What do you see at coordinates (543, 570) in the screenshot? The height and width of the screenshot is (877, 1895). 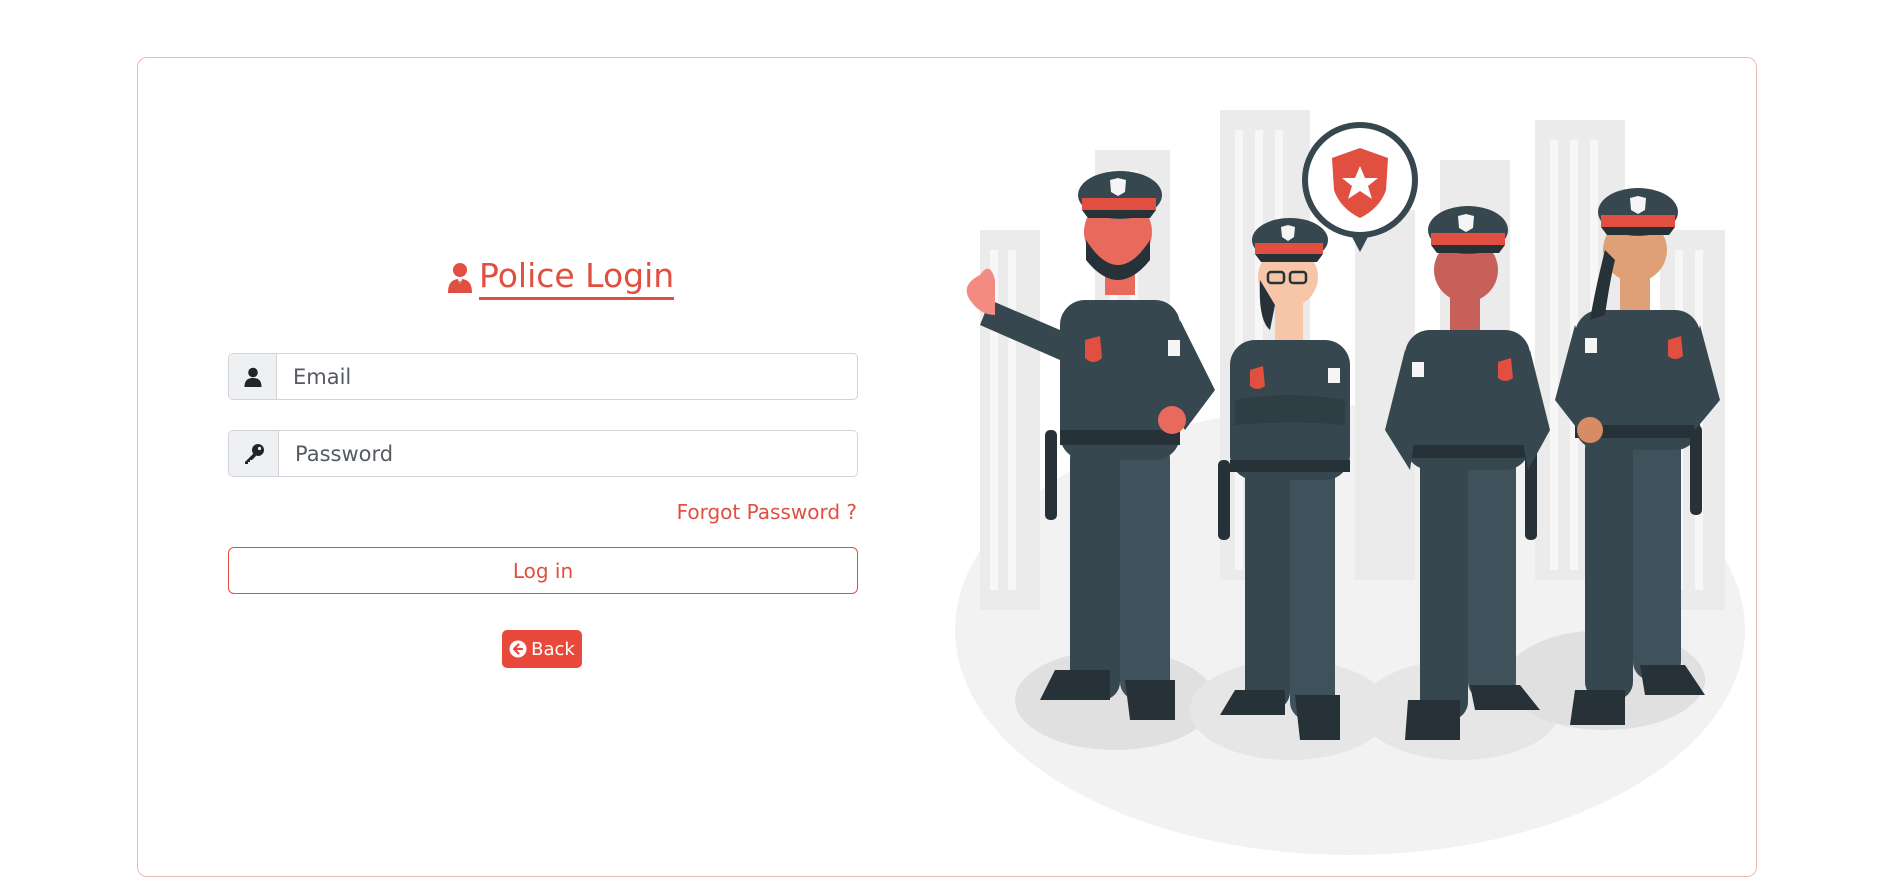 I see `login-button: Log in` at bounding box center [543, 570].